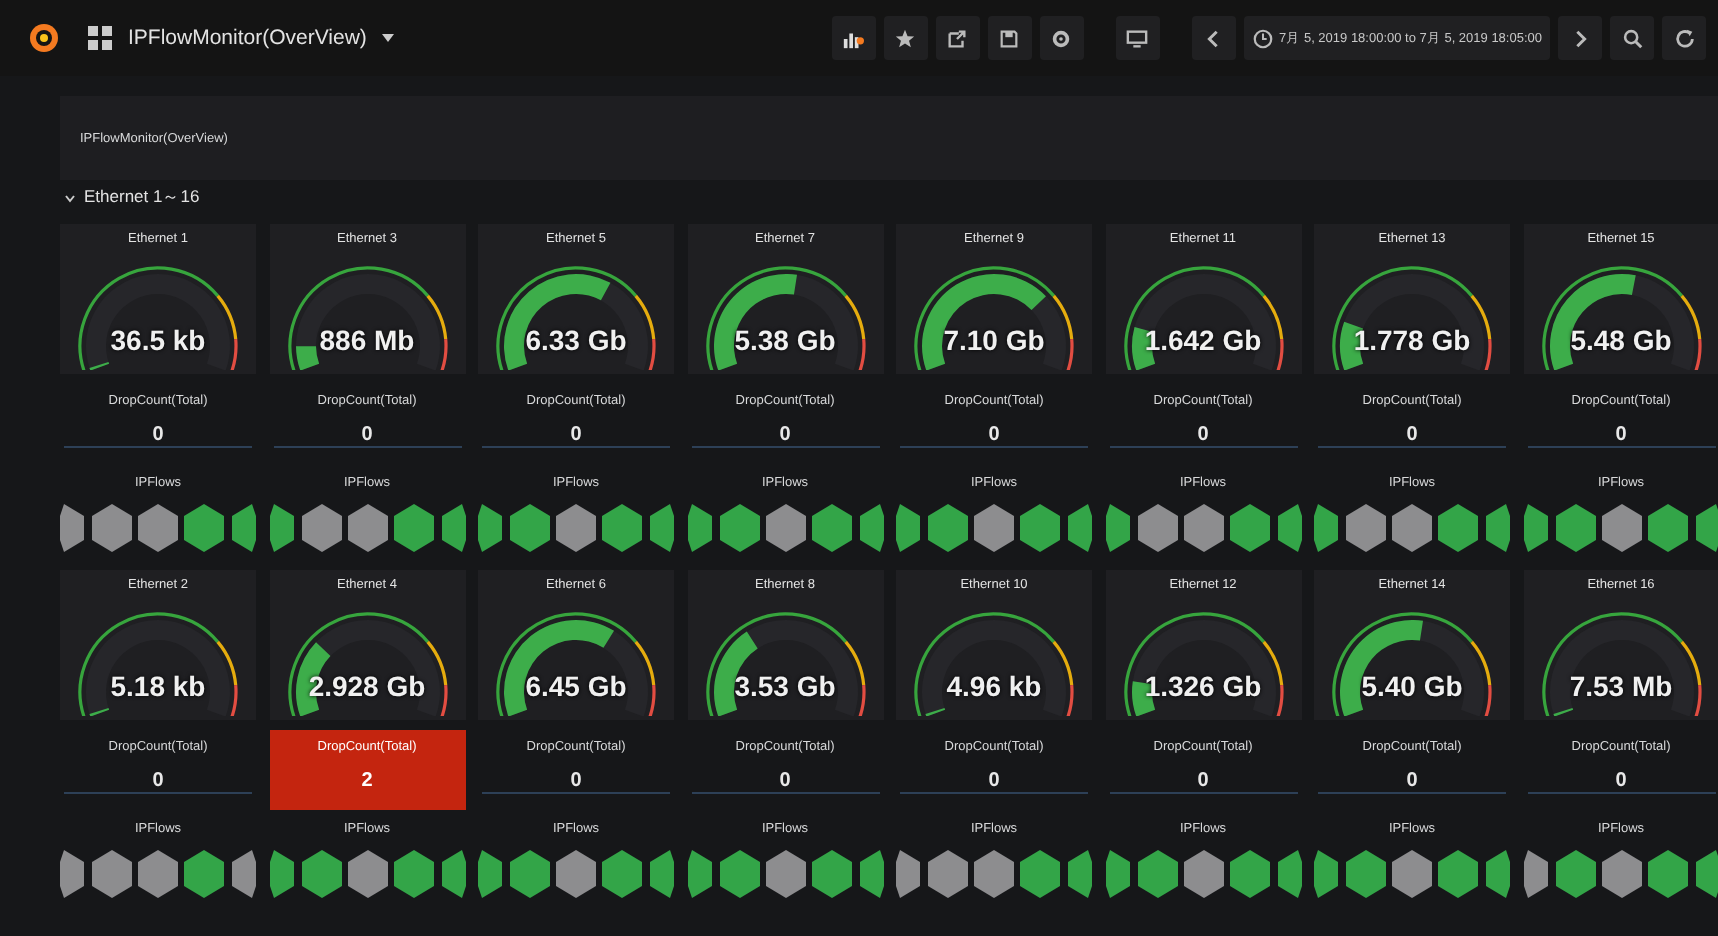  What do you see at coordinates (44, 38) in the screenshot?
I see `logo-icon` at bounding box center [44, 38].